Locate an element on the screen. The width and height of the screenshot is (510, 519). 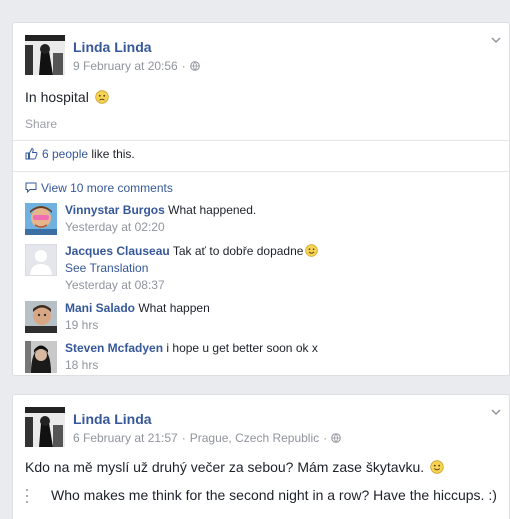
comment-author: Vinnystar Burgos is located at coordinates (115, 210).